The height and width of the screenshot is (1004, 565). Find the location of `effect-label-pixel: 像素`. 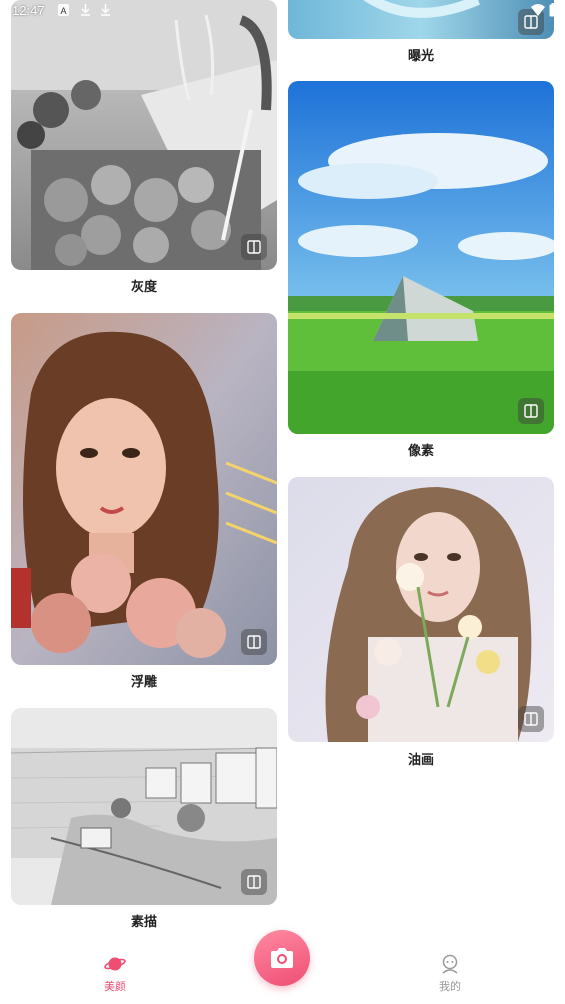

effect-label-pixel: 像素 is located at coordinates (420, 451).